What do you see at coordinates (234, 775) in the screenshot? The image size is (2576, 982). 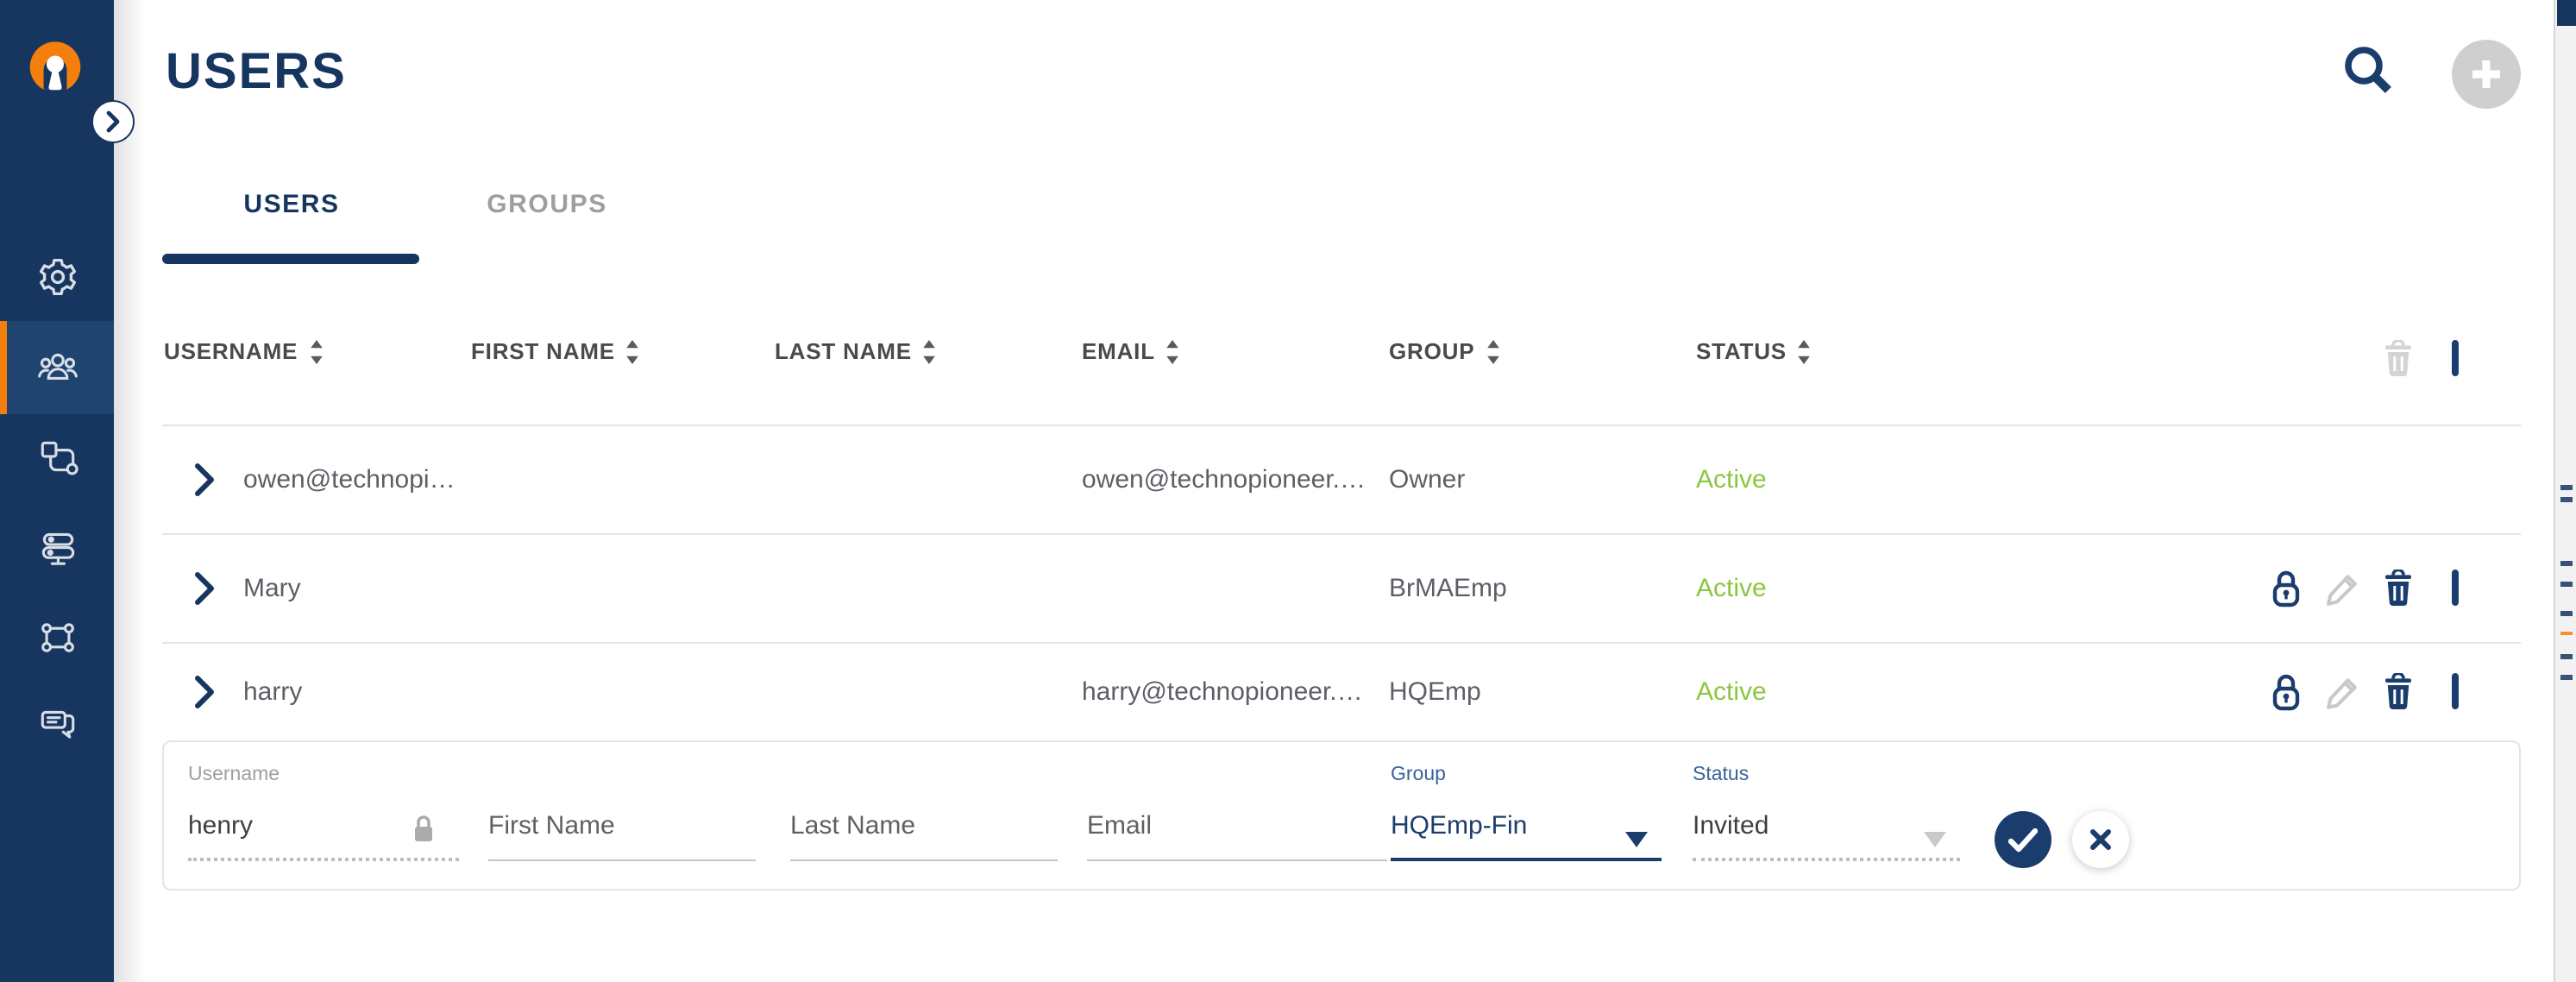 I see `username-label: Username` at bounding box center [234, 775].